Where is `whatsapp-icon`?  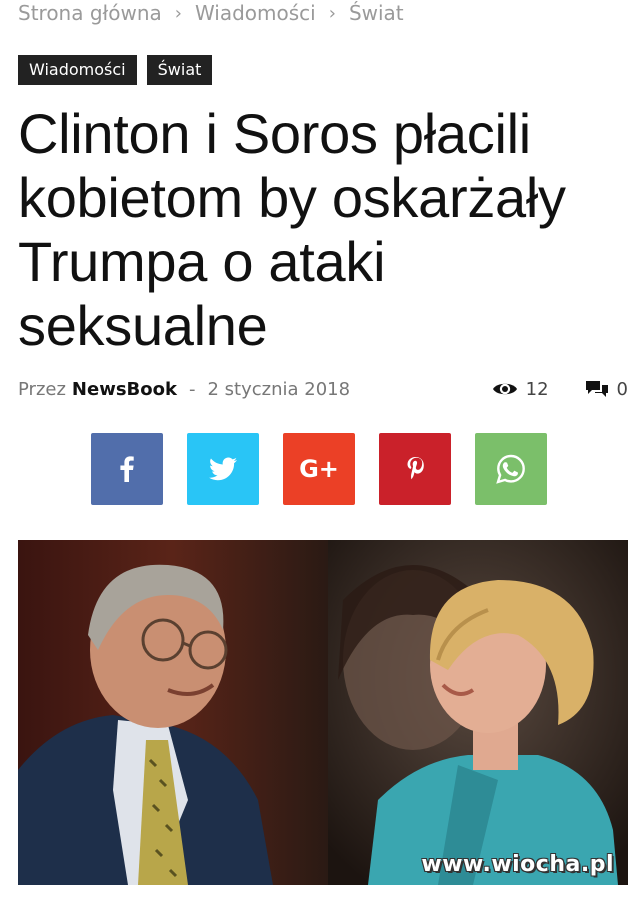
whatsapp-icon is located at coordinates (510, 469).